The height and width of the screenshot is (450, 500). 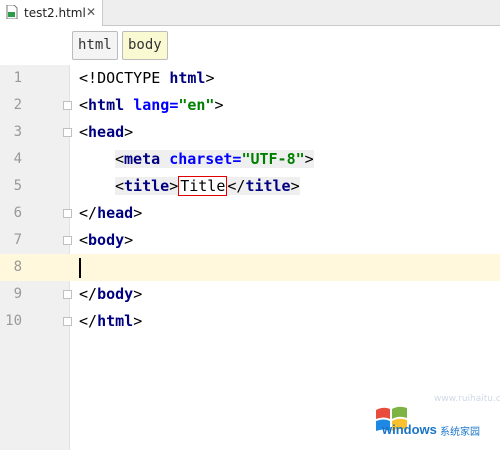 I want to click on code-line: 3 <head>, so click(x=250, y=132).